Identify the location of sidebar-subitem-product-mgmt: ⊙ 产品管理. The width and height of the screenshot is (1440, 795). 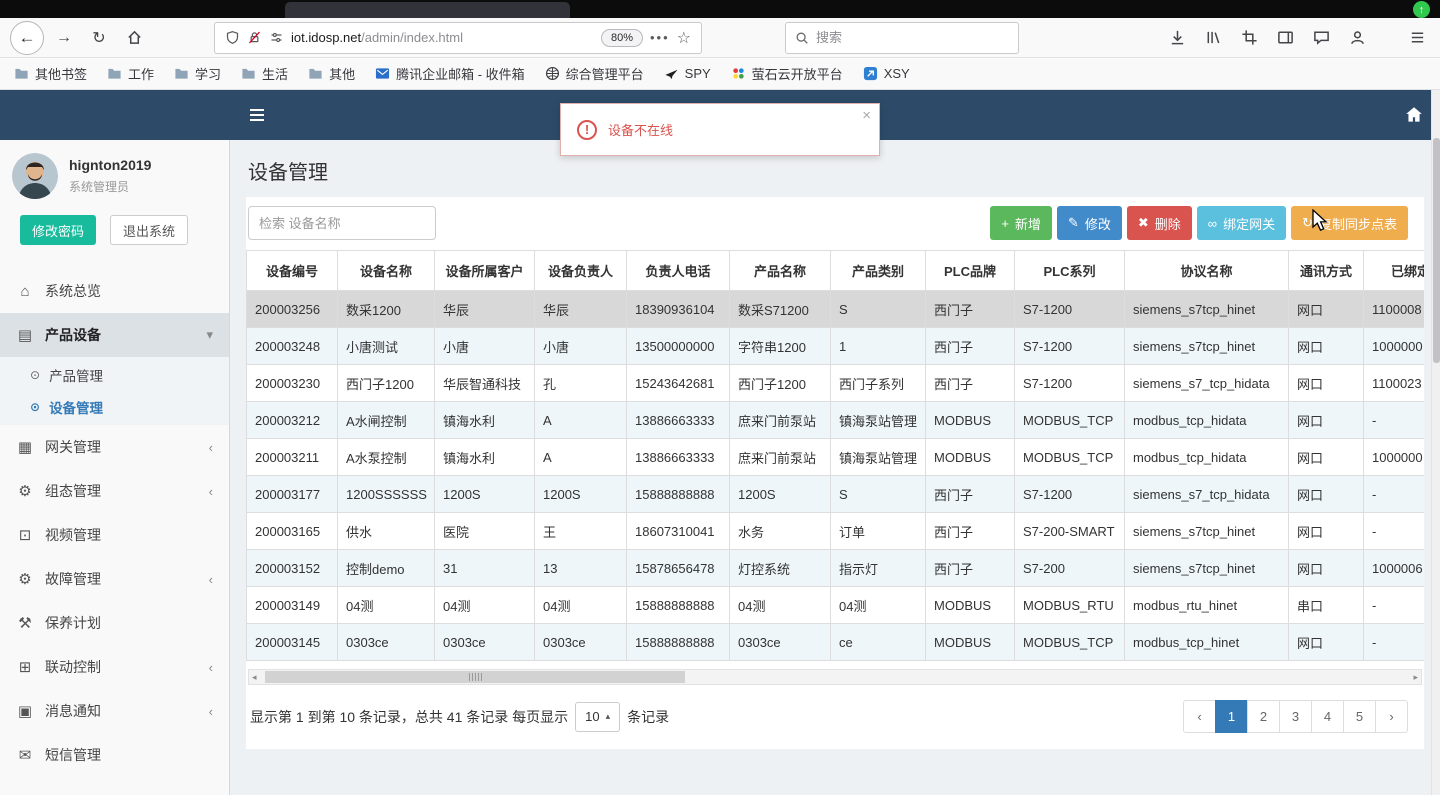
(114, 375).